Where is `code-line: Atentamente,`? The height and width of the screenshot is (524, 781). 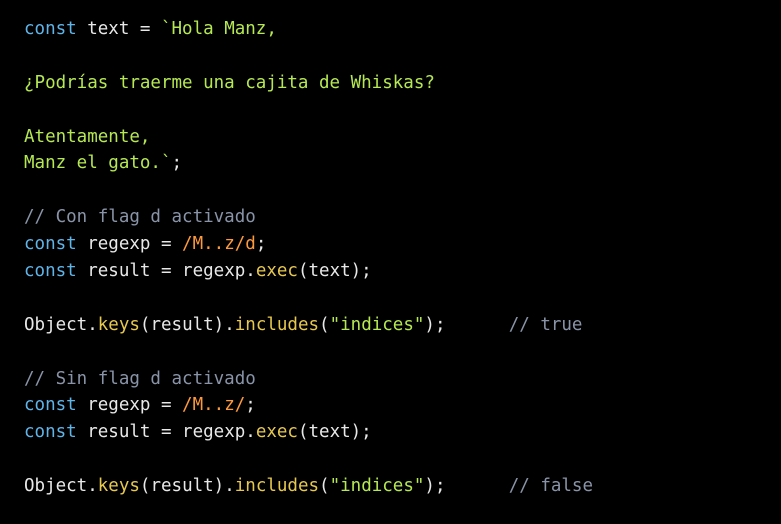
code-line: Atentamente, is located at coordinates (402, 137).